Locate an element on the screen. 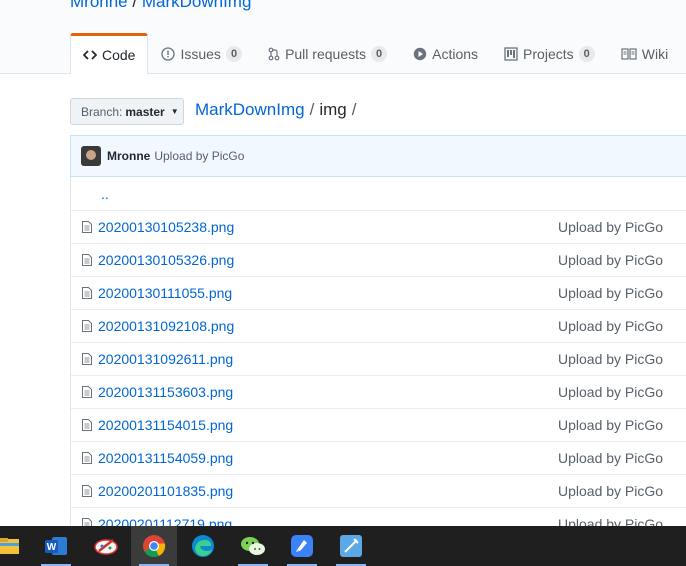 The height and width of the screenshot is (566, 686). table-row: 20200130105238.png Upload by PicGo is located at coordinates (378, 226).